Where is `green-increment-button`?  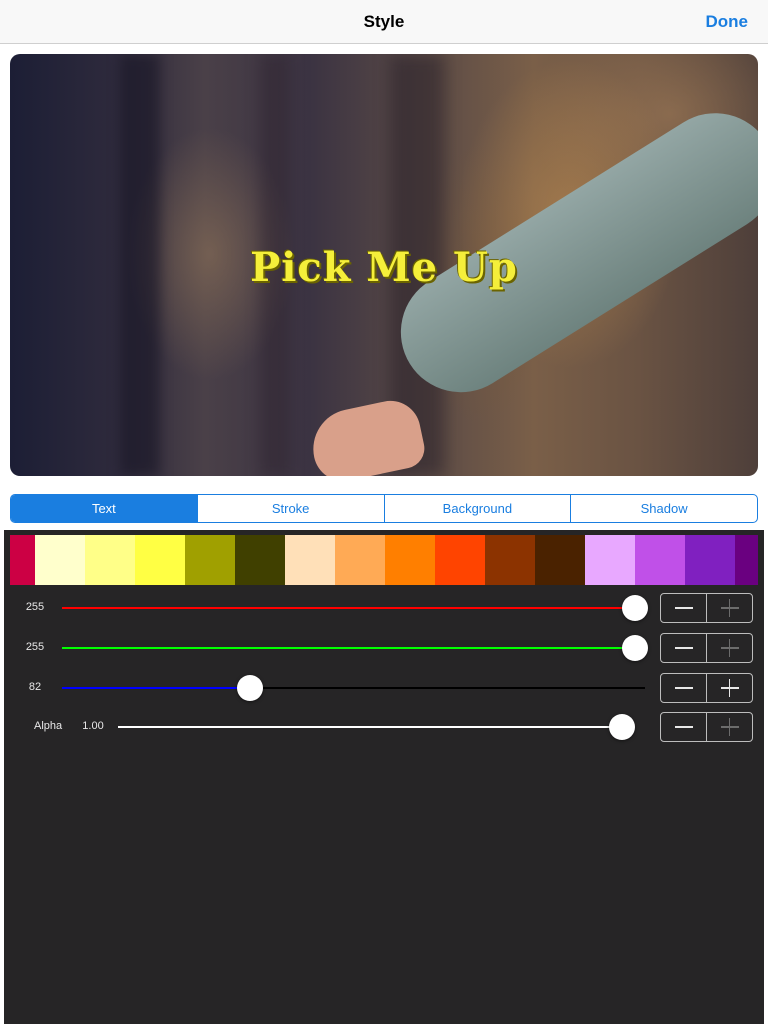
green-increment-button is located at coordinates (729, 648).